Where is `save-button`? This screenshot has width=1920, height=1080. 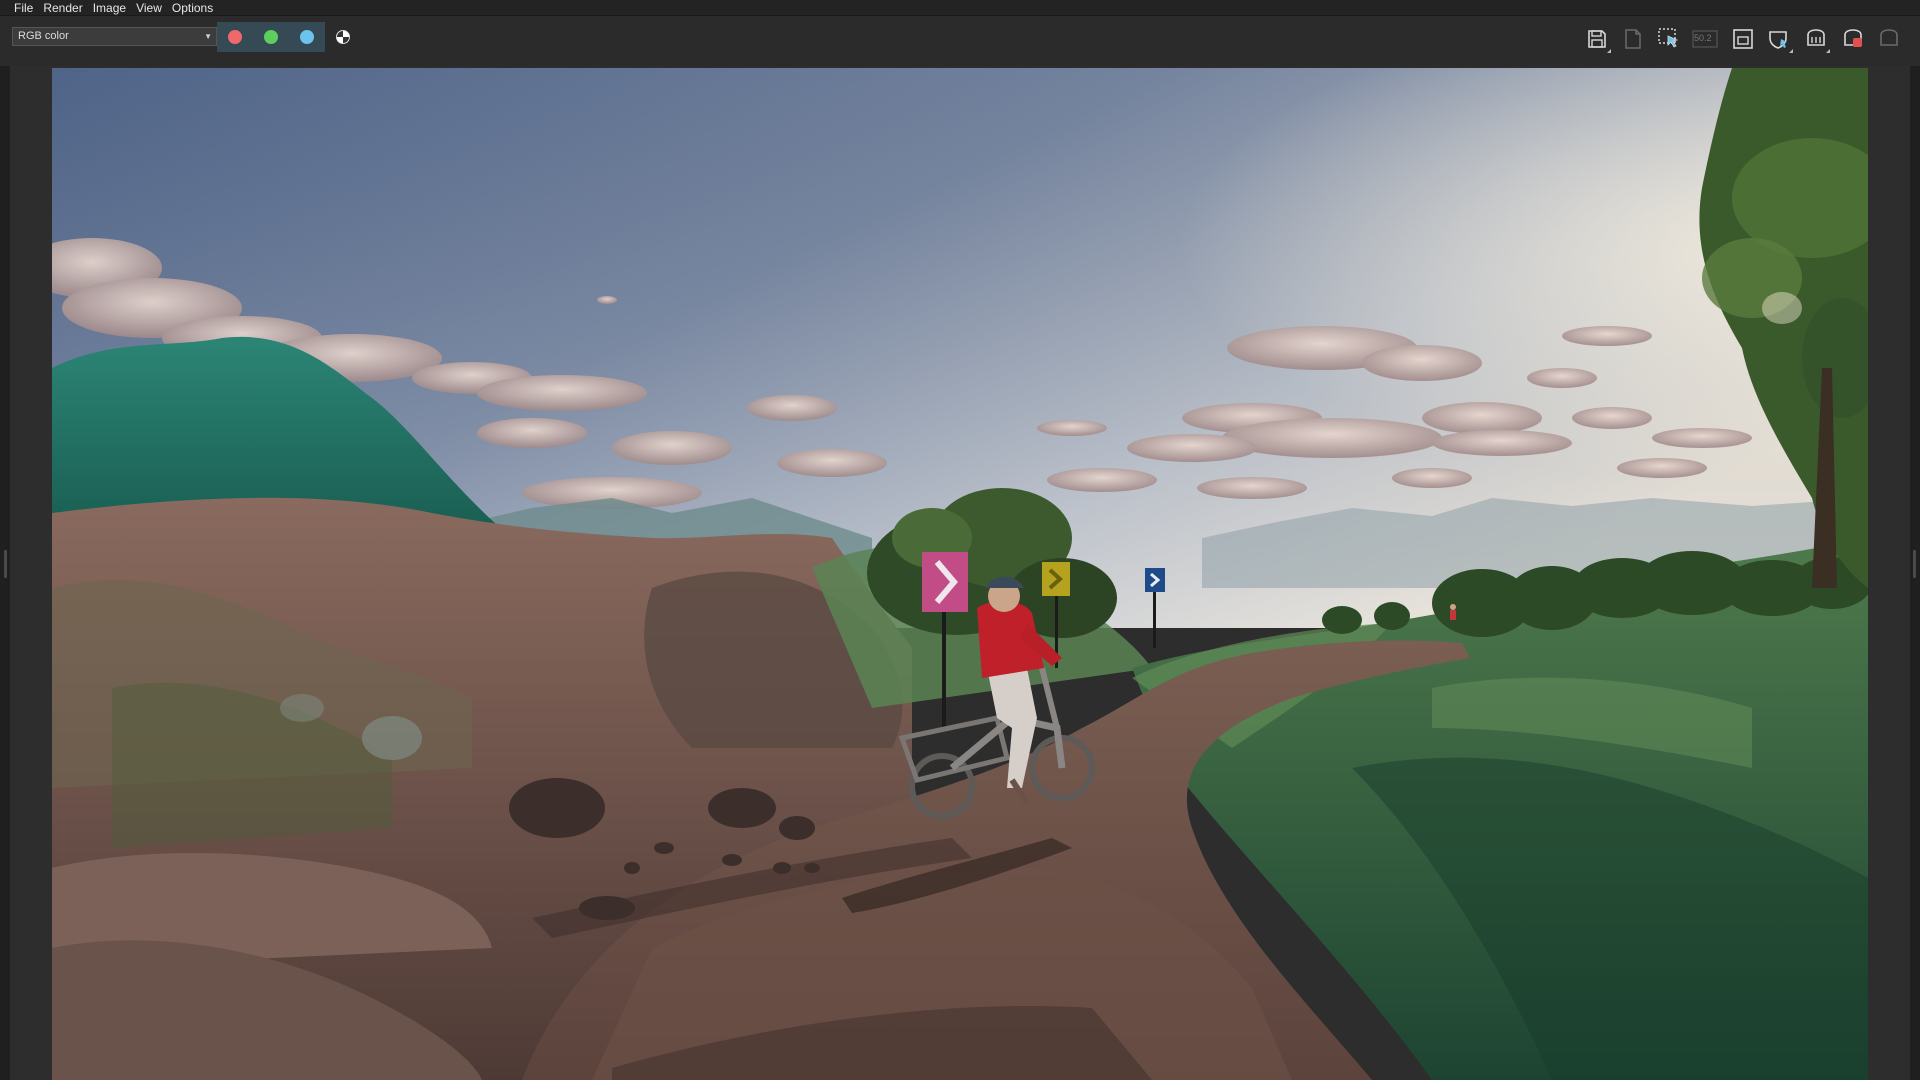
save-button is located at coordinates (1597, 39).